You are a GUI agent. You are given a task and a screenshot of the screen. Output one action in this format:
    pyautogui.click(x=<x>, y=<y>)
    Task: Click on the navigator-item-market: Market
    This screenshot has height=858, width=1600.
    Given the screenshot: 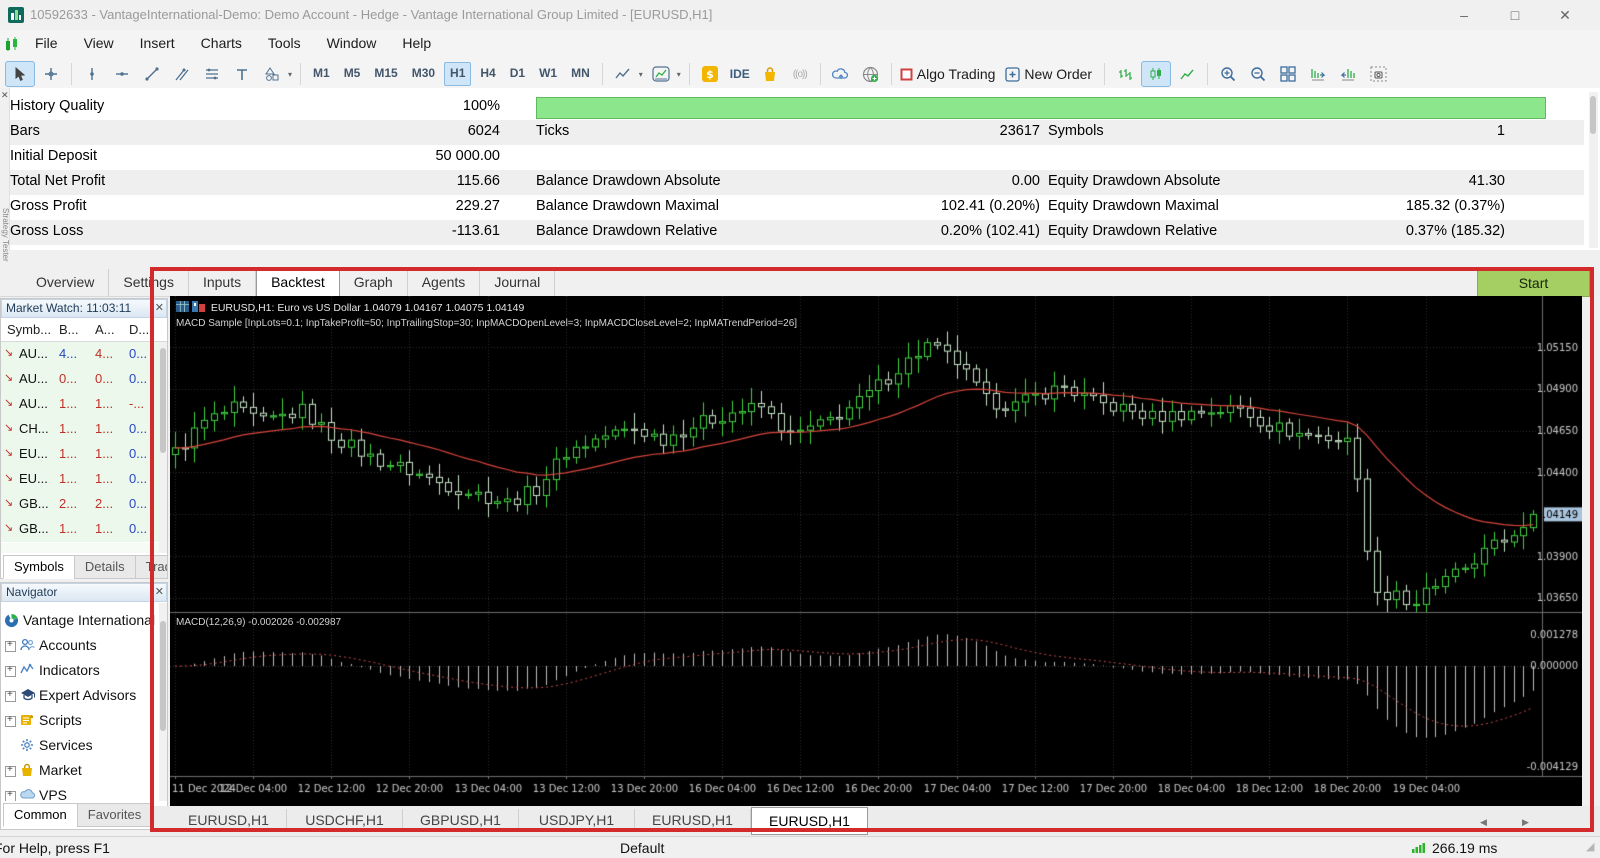 What is the action you would take?
    pyautogui.click(x=84, y=770)
    